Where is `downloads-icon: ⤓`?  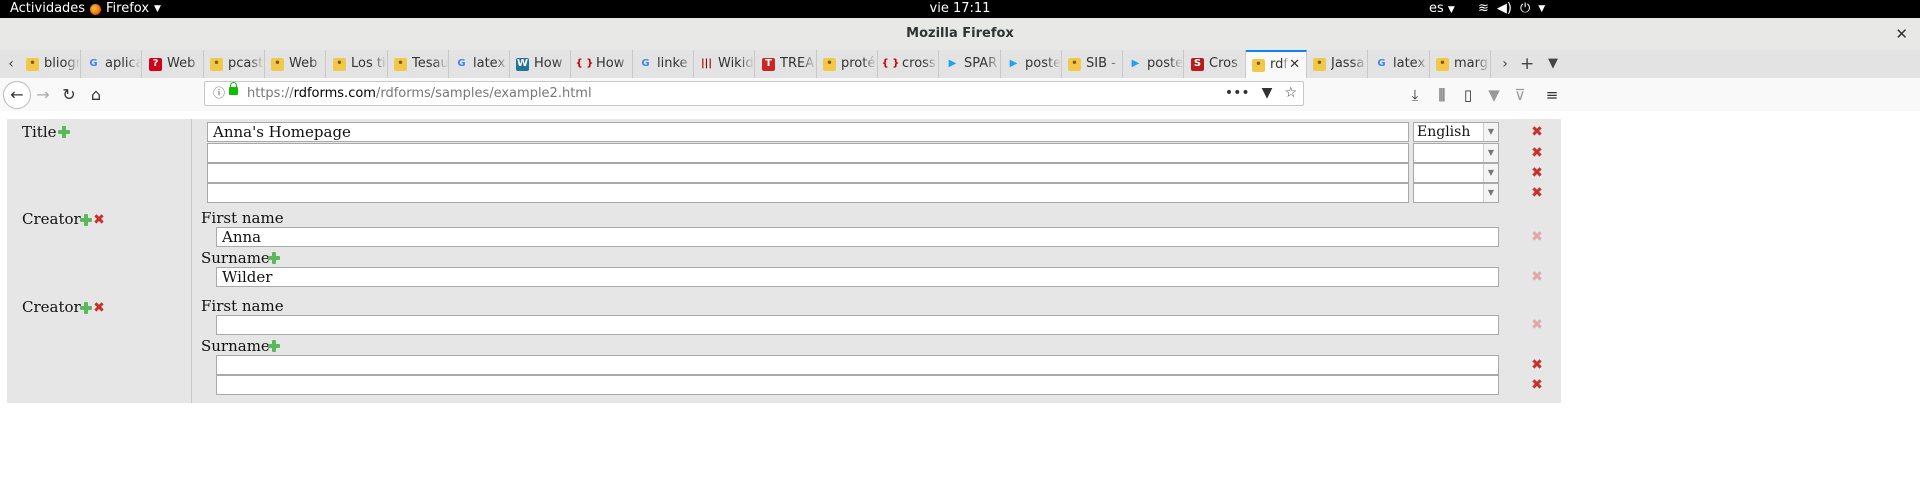 downloads-icon: ⤓ is located at coordinates (1415, 95).